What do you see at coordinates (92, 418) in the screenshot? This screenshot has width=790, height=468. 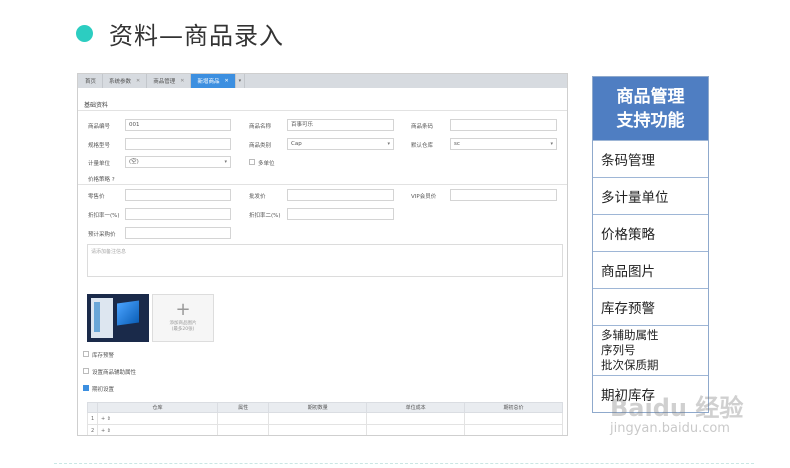 I see `row-number: 1` at bounding box center [92, 418].